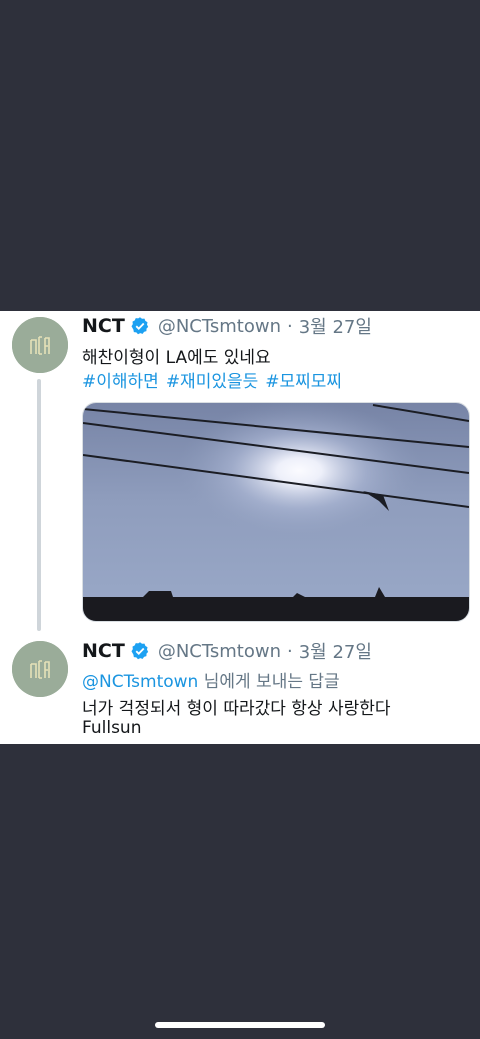 This screenshot has width=480, height=1039. I want to click on hashtag-link: #모찌모찌, so click(303, 382).